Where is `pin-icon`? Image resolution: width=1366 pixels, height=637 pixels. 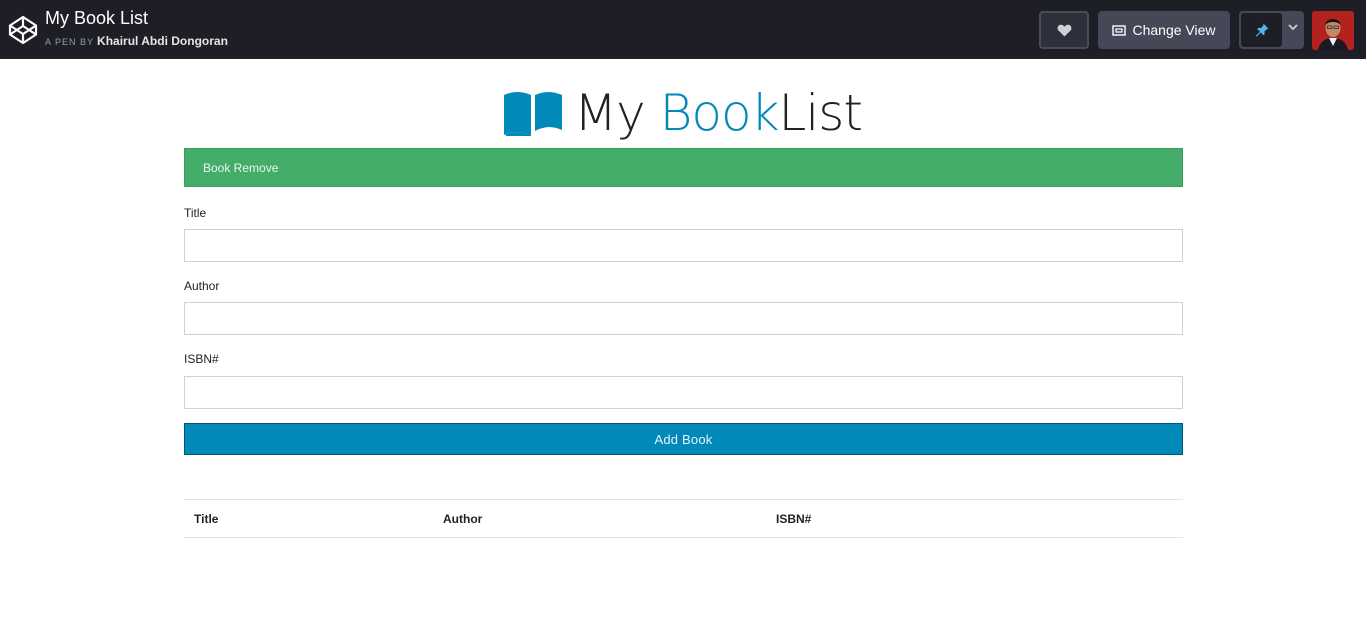 pin-icon is located at coordinates (1261, 30).